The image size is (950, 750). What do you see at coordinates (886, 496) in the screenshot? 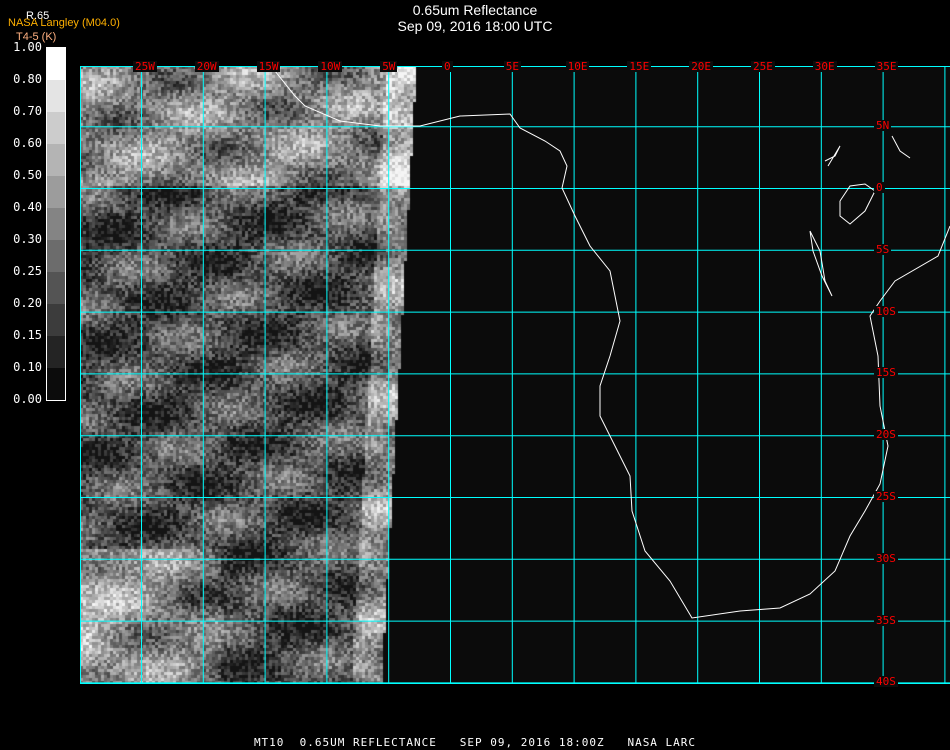
I see `latitude-label: 25S` at bounding box center [886, 496].